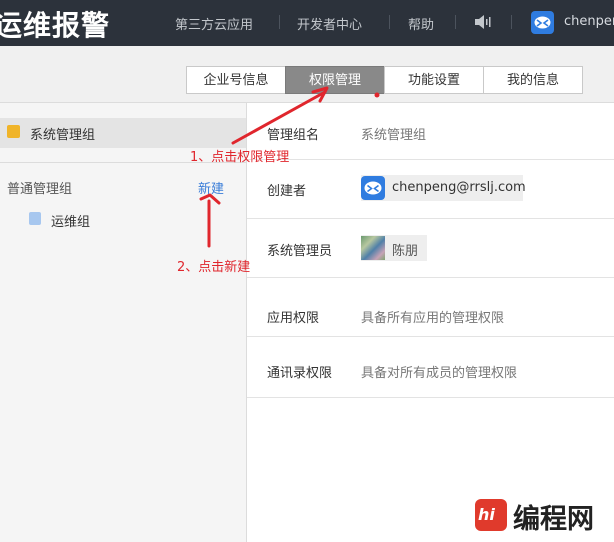 The height and width of the screenshot is (542, 614). I want to click on watermark-logo-icon: hi, so click(491, 515).